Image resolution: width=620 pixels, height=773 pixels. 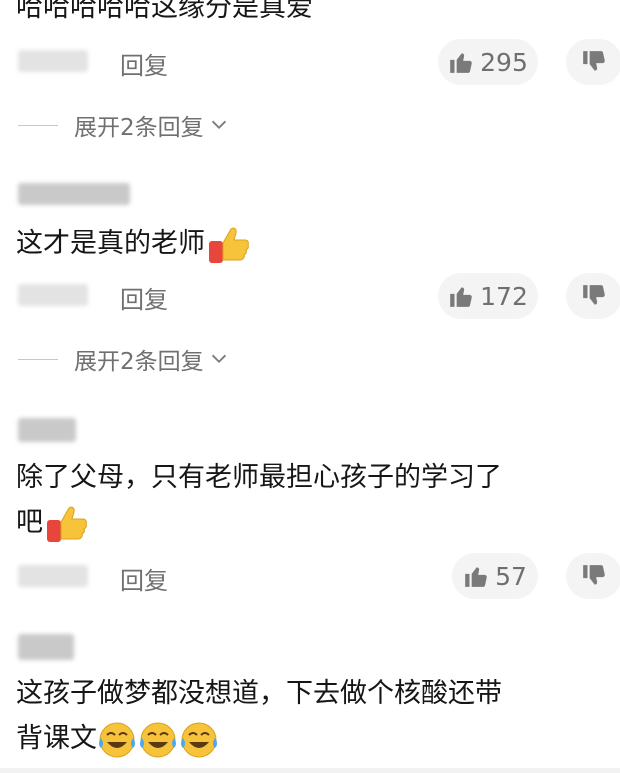 I want to click on like-count: 57, so click(x=511, y=576).